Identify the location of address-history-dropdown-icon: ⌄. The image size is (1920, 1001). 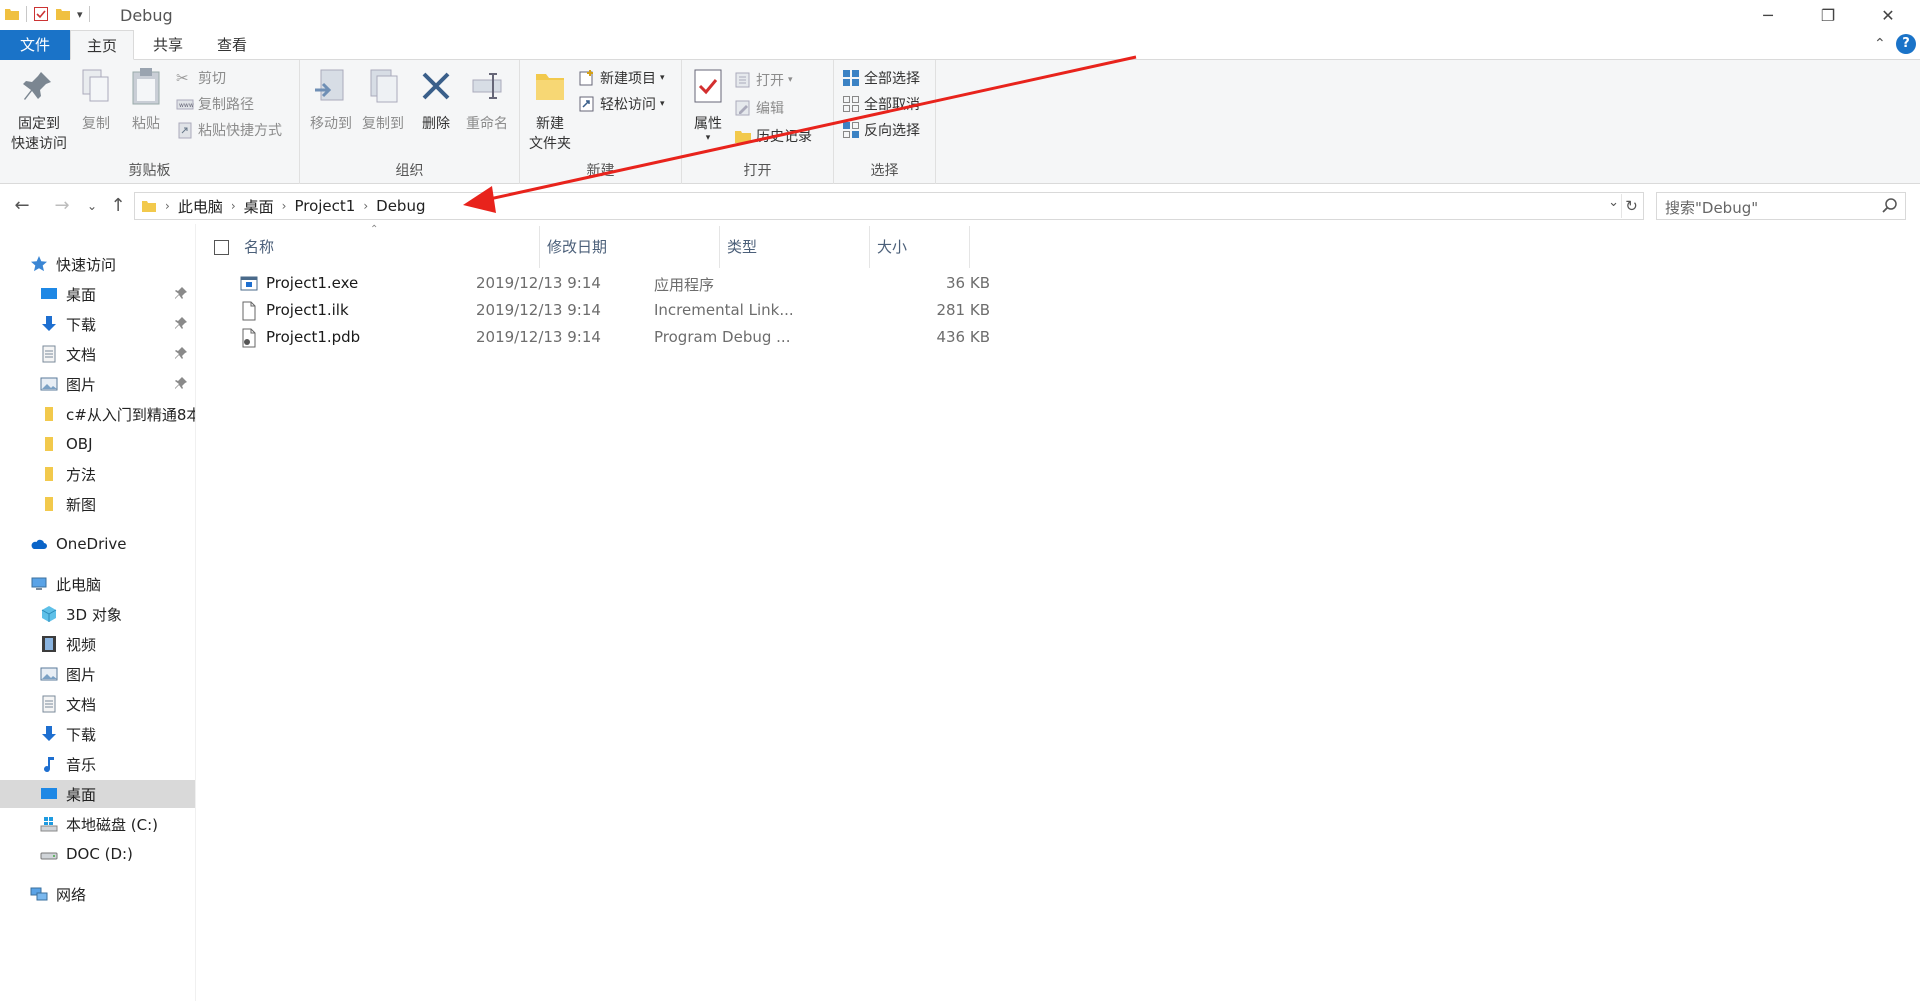
(1613, 202).